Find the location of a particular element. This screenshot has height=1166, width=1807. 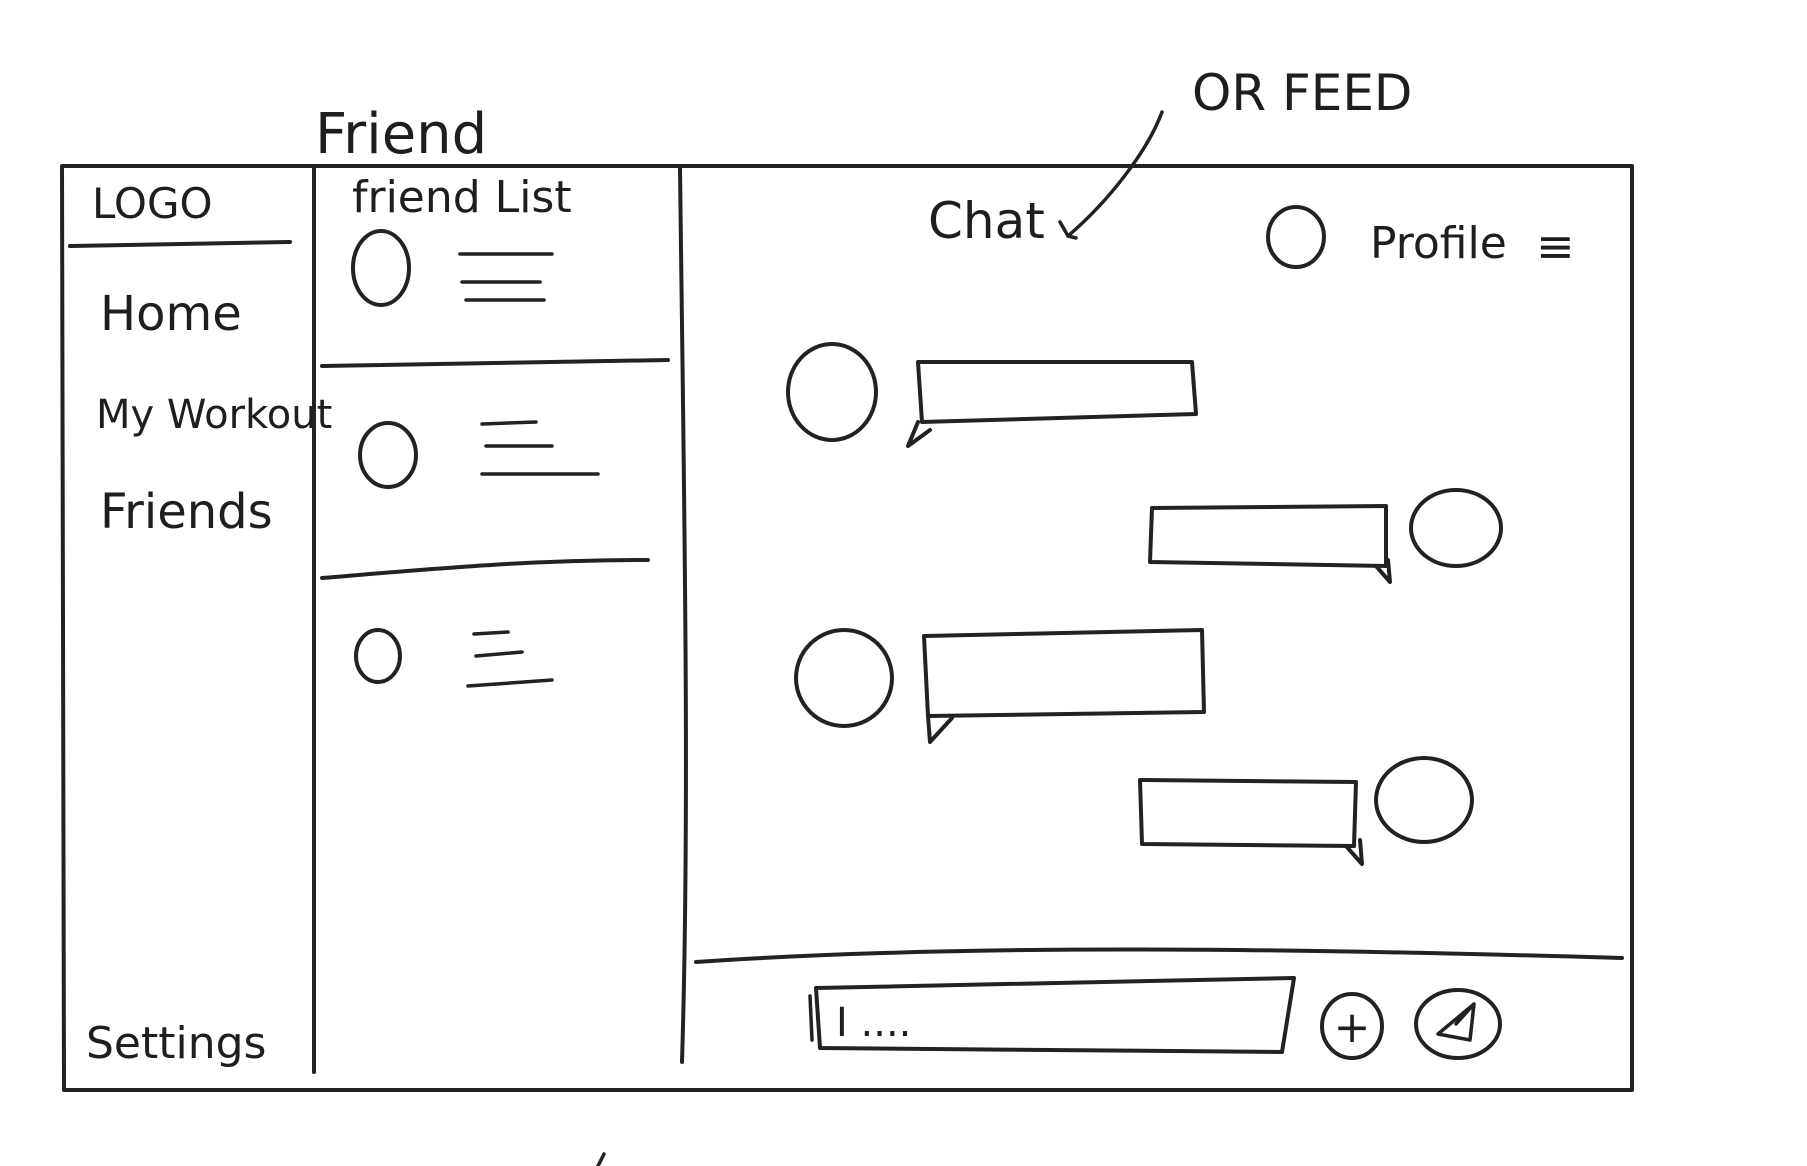

plus-icon: + is located at coordinates (1352, 1027).